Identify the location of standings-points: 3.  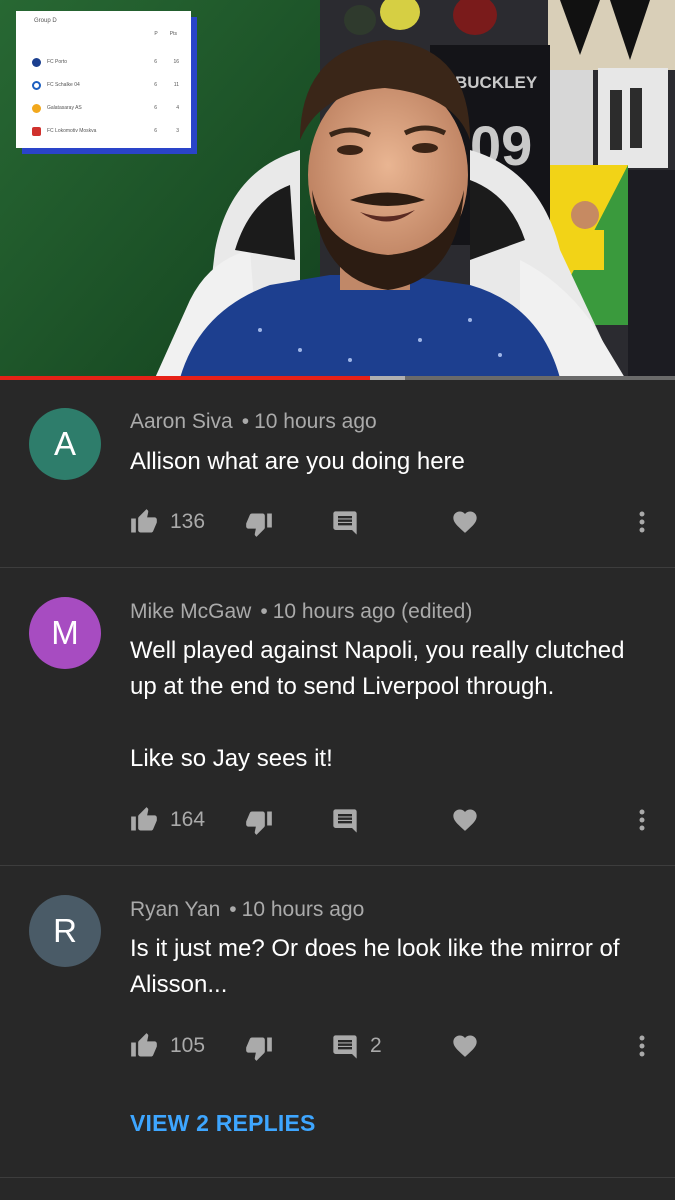
(177, 131).